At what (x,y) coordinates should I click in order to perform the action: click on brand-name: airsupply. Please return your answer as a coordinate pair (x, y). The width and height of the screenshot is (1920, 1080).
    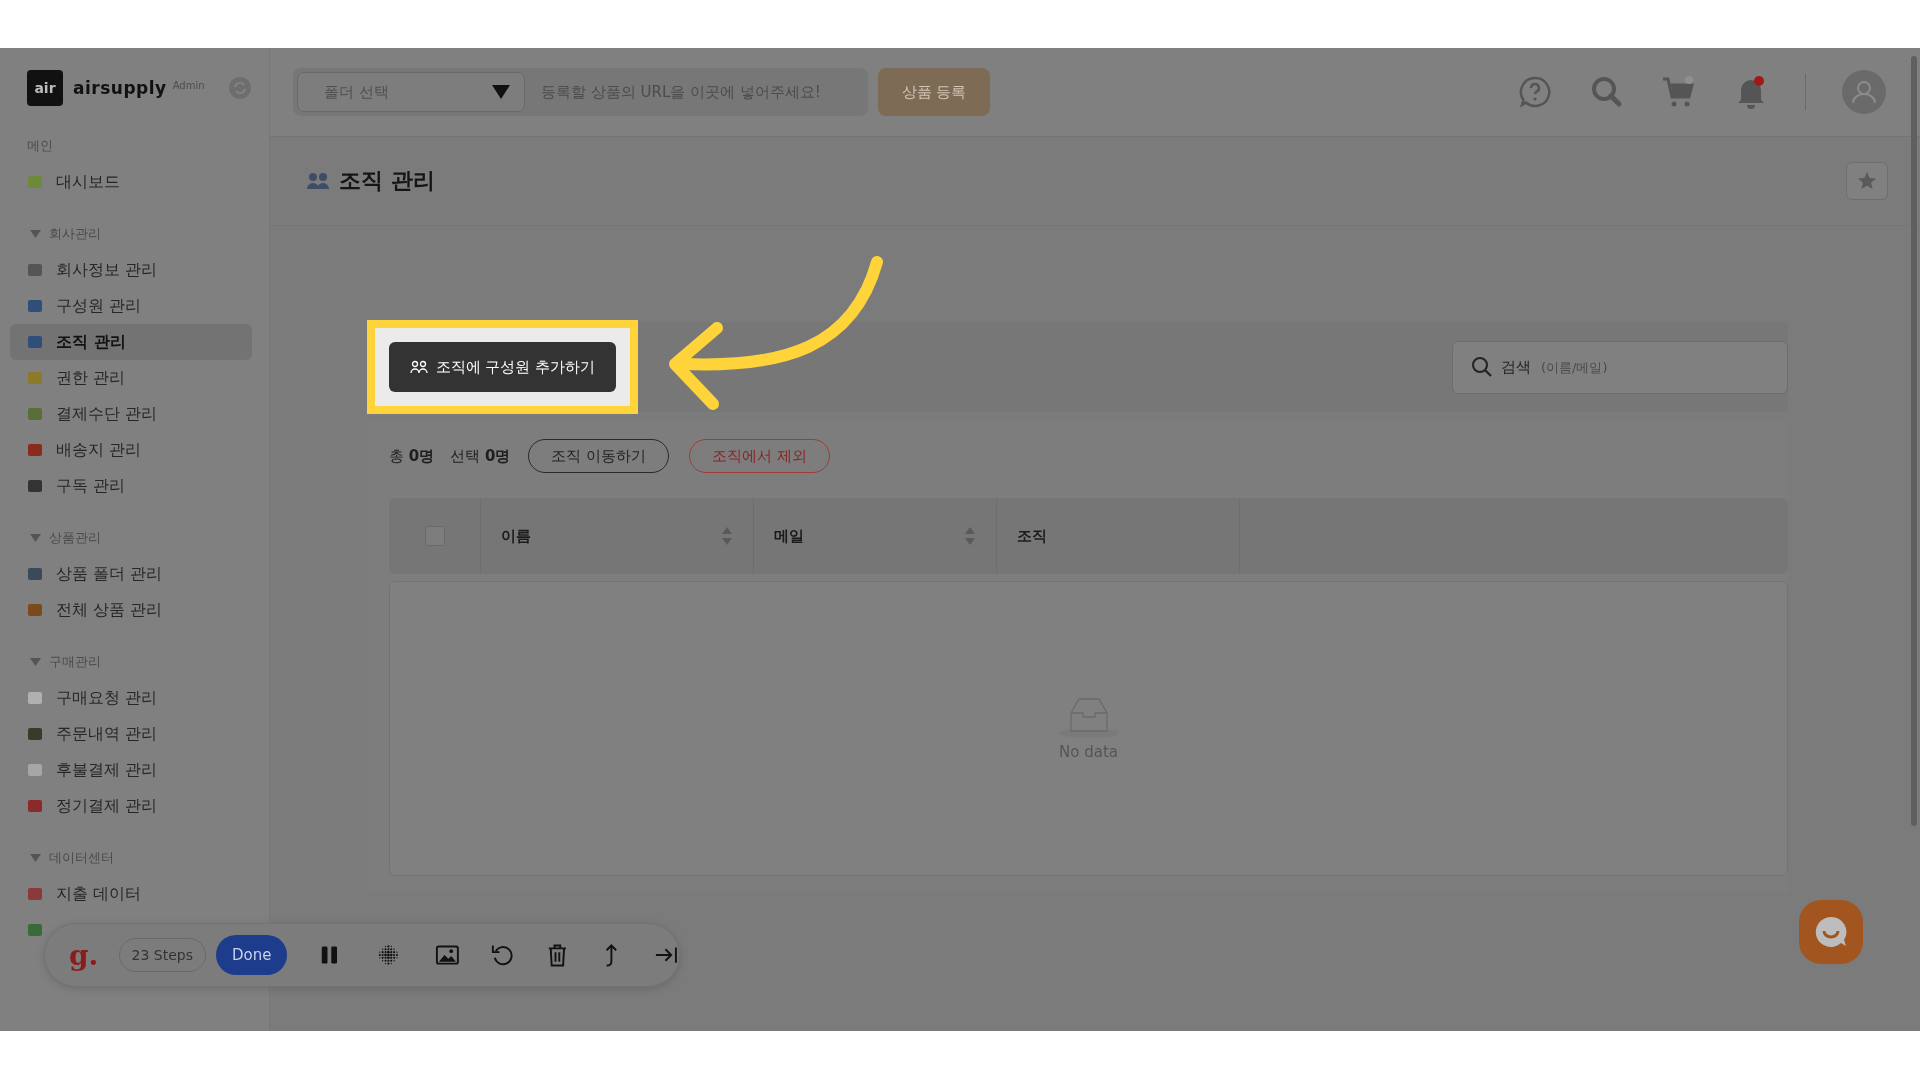
    Looking at the image, I should click on (120, 88).